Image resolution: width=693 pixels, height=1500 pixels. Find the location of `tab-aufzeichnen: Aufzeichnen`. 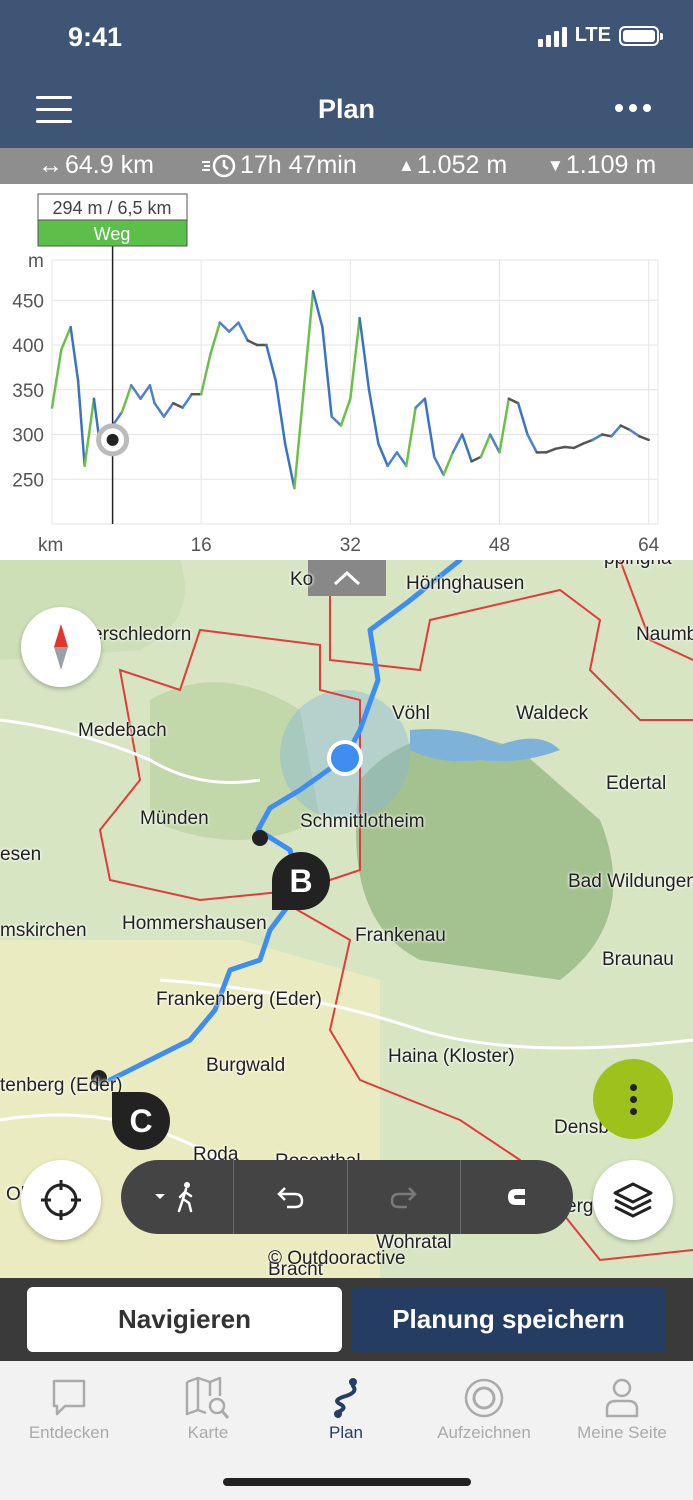

tab-aufzeichnen: Aufzeichnen is located at coordinates (484, 1408).